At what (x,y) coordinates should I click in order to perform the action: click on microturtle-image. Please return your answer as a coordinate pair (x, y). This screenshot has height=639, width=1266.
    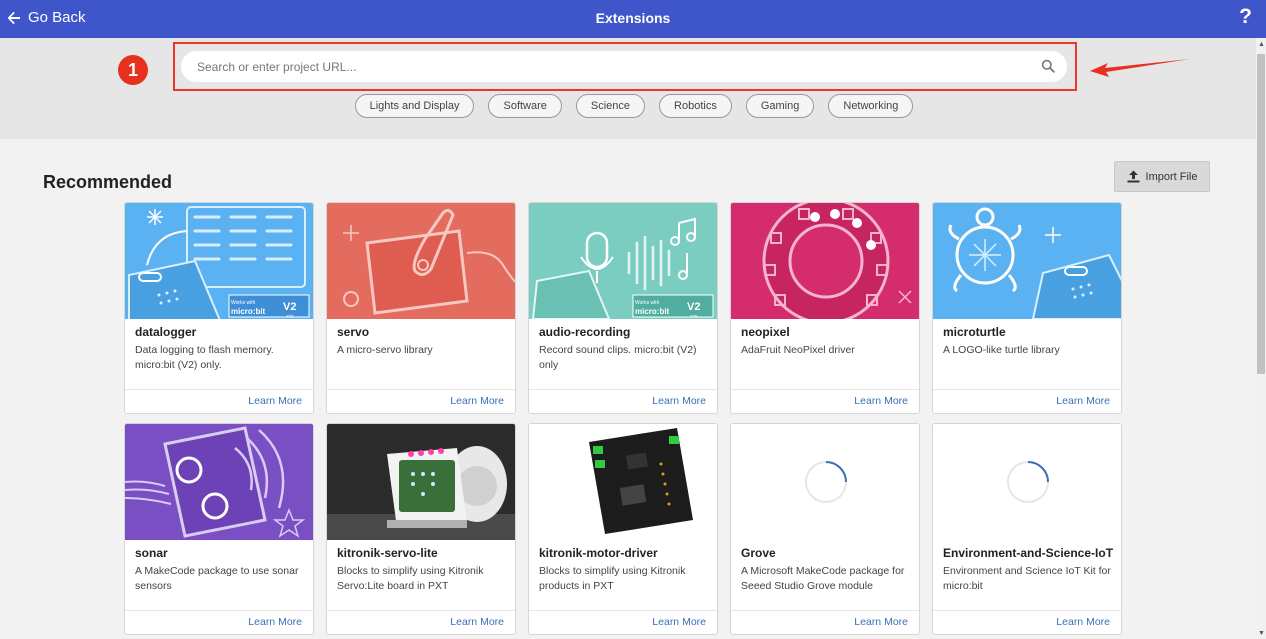
    Looking at the image, I should click on (1027, 261).